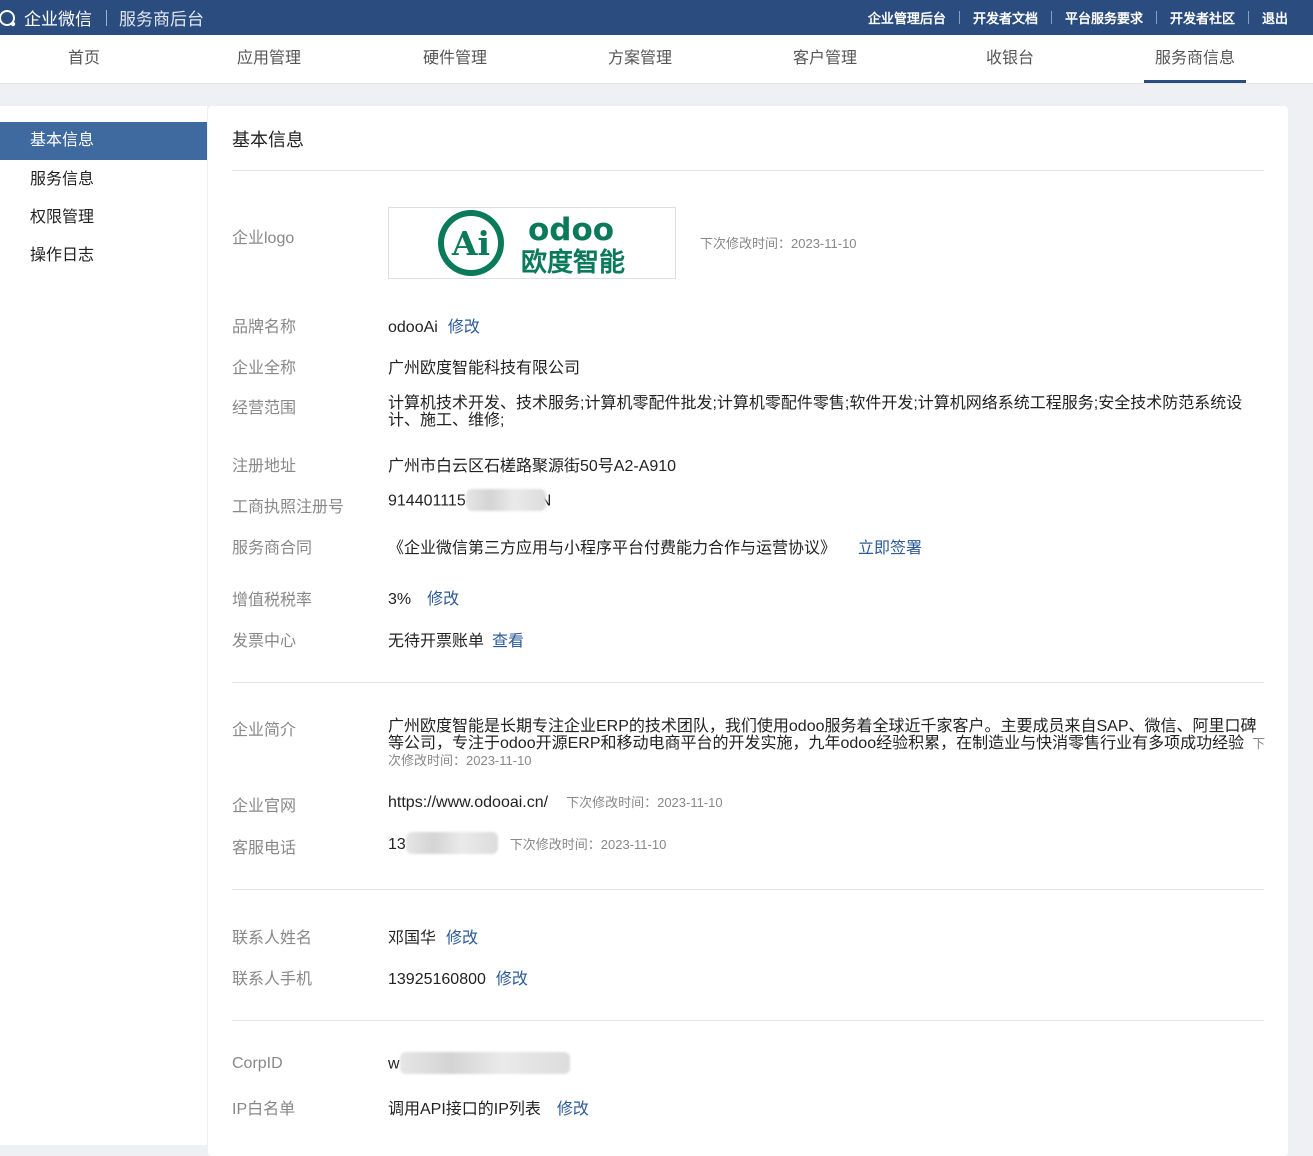  I want to click on license-label: 工商执照注册号, so click(288, 507).